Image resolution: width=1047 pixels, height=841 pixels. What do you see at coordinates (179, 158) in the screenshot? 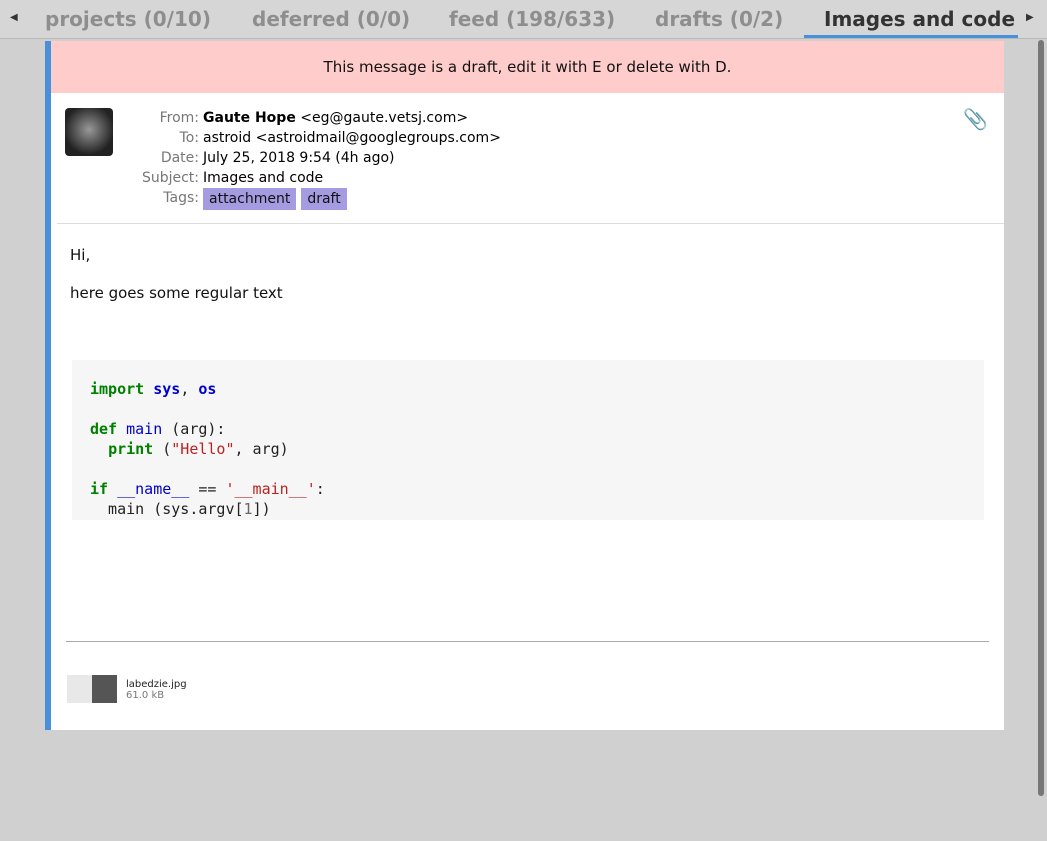
I see `date-label: Date:` at bounding box center [179, 158].